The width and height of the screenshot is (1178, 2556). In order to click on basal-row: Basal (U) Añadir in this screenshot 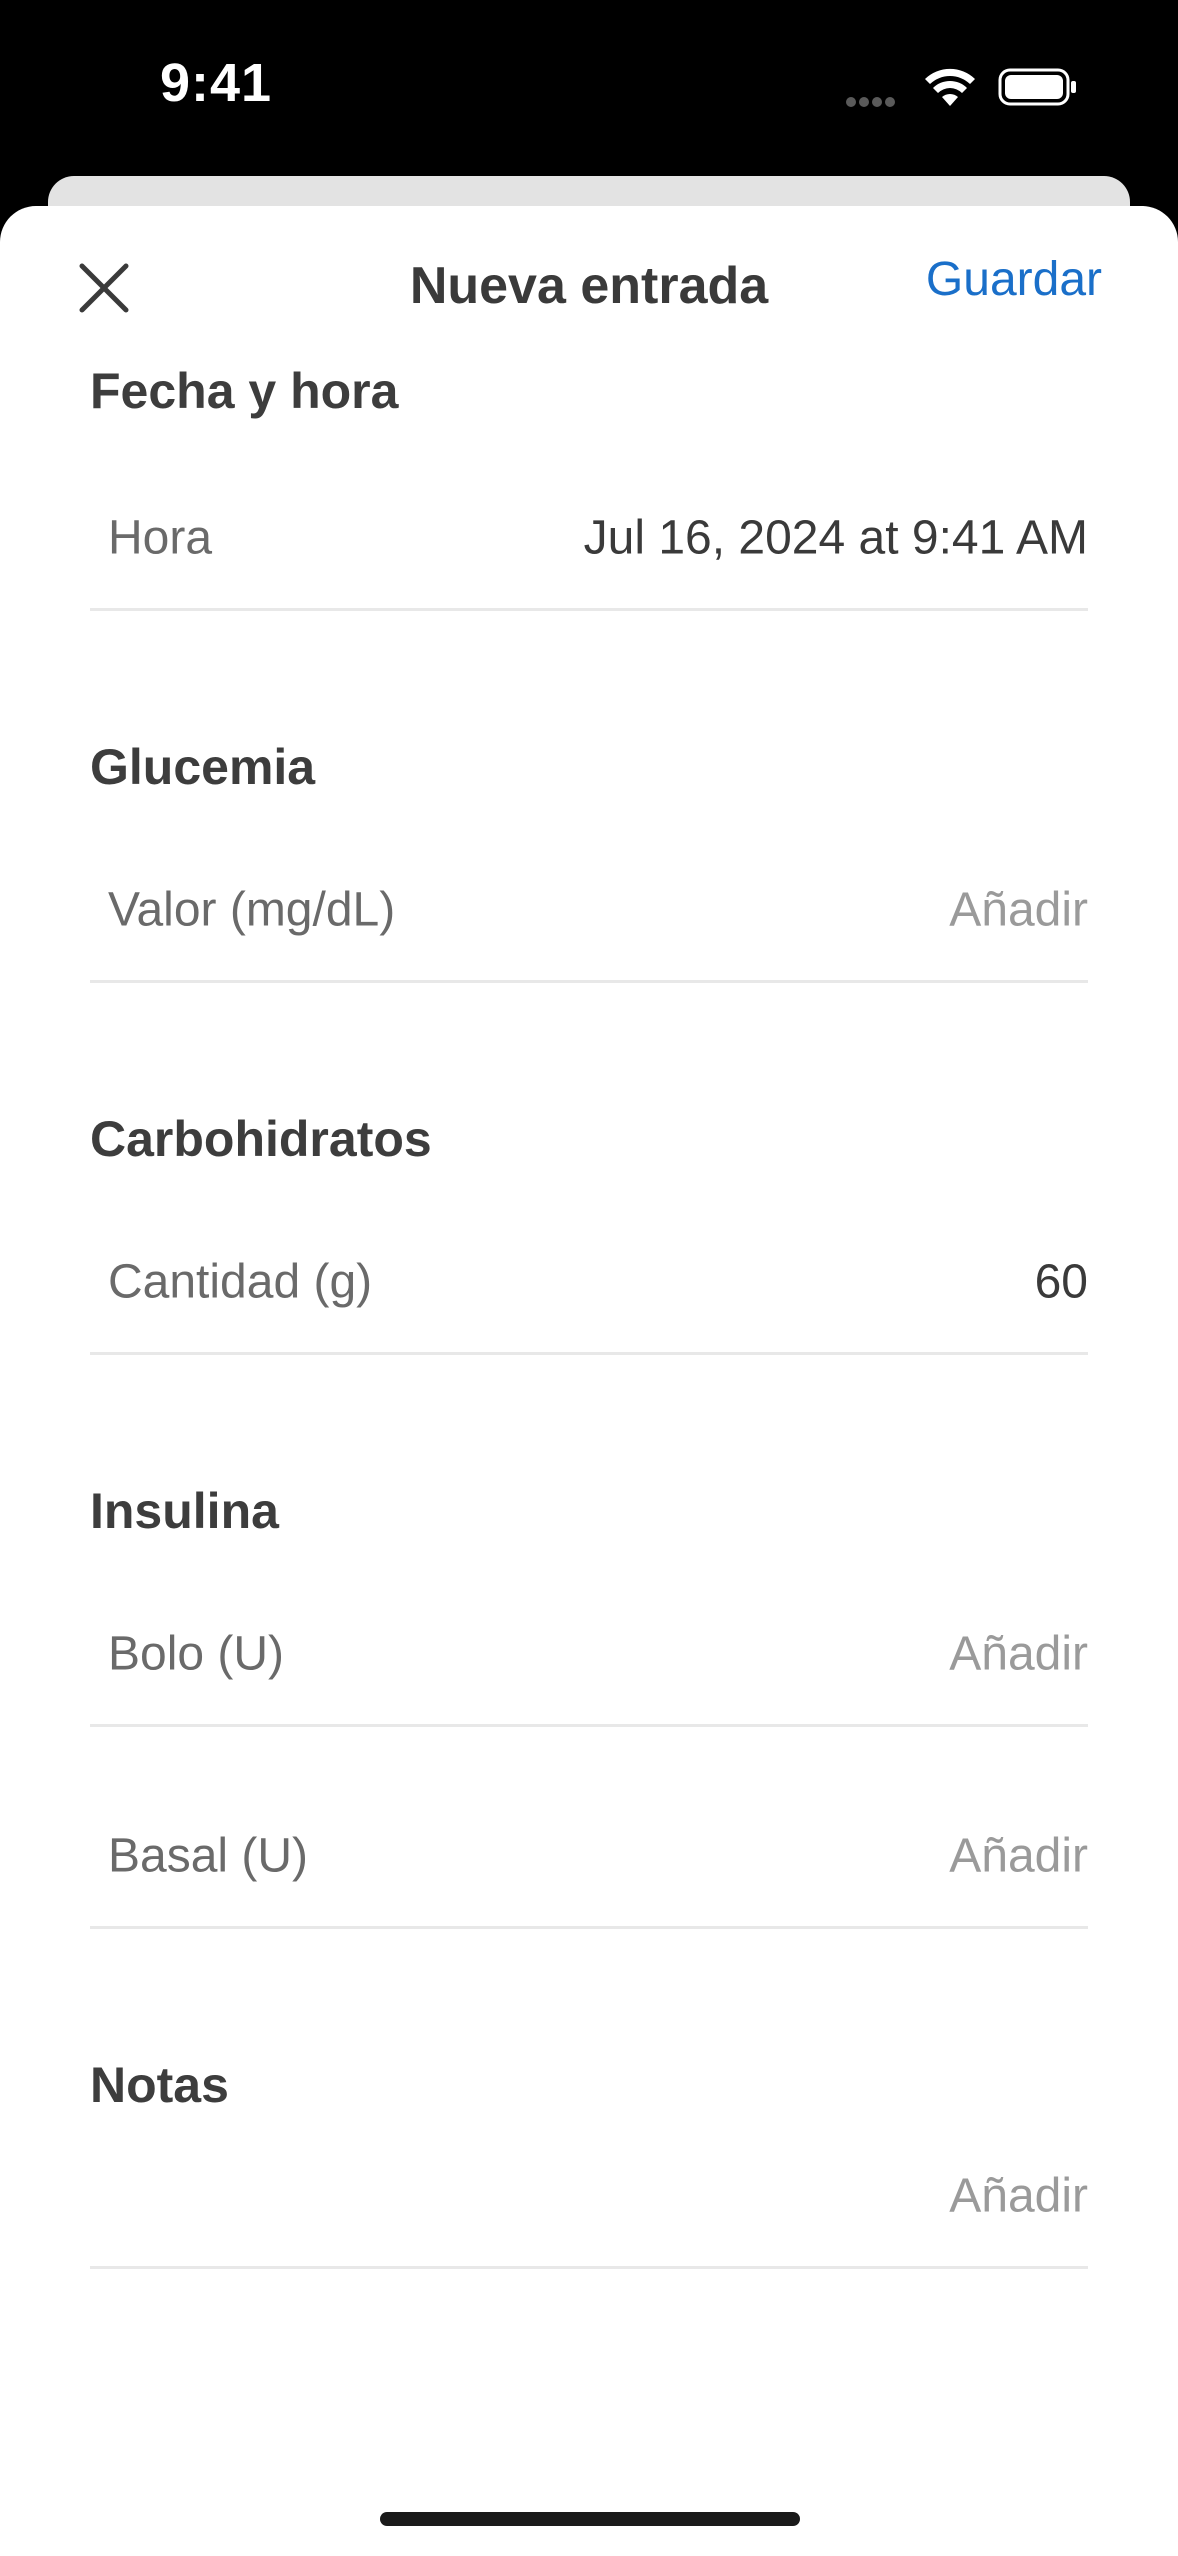, I will do `click(589, 1857)`.